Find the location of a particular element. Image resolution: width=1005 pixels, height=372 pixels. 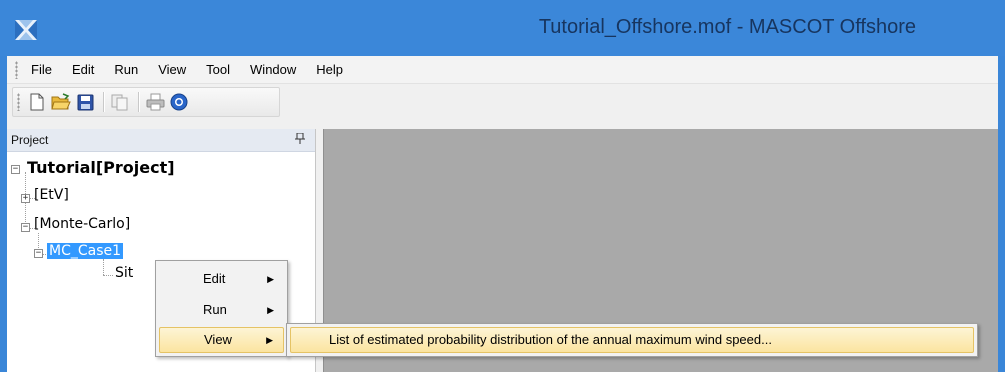

tree-expander-mc-case1: − is located at coordinates (38, 253).